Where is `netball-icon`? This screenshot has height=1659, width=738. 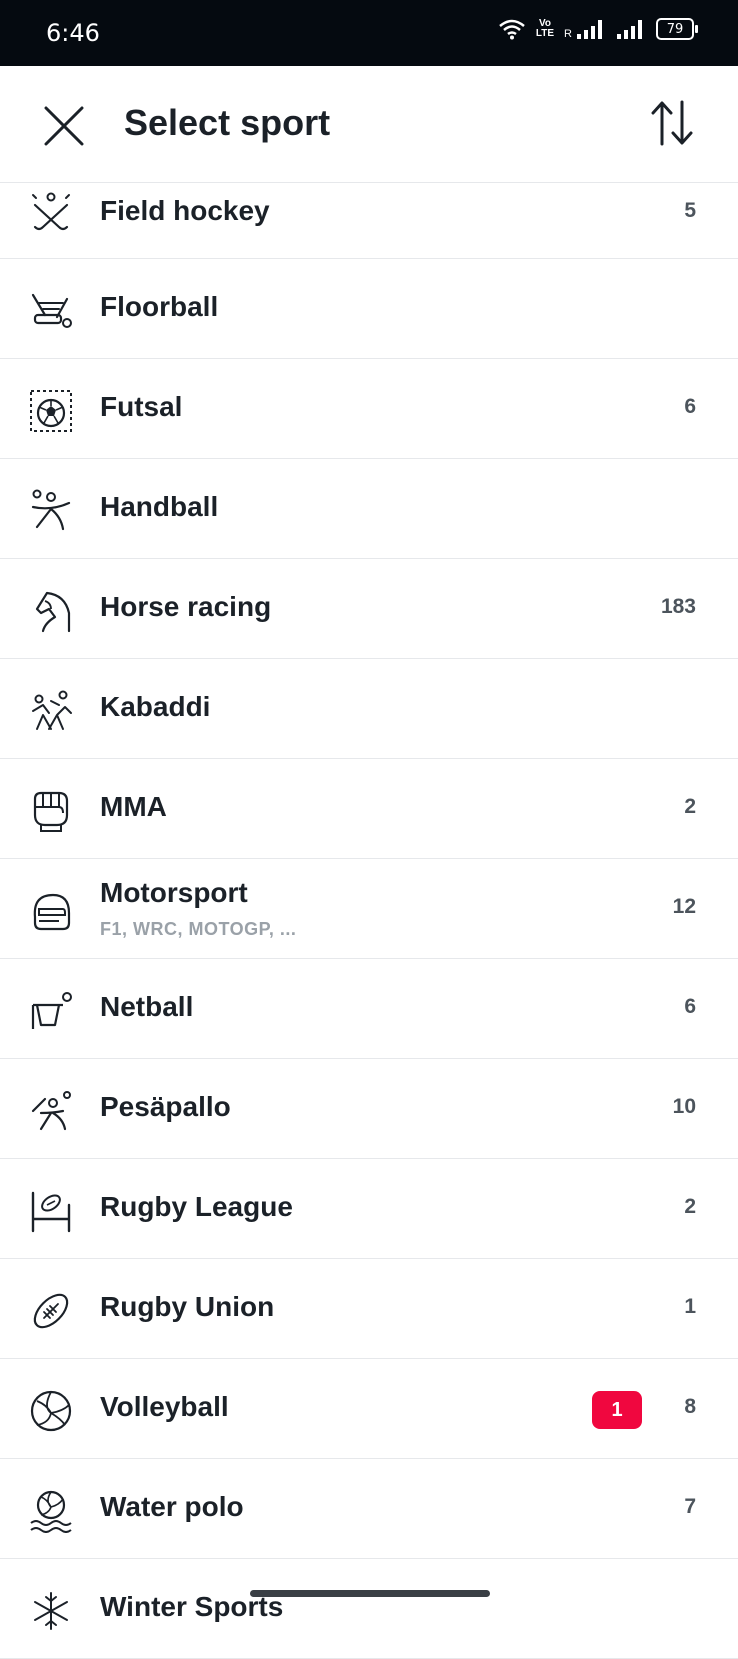
netball-icon is located at coordinates (51, 1010).